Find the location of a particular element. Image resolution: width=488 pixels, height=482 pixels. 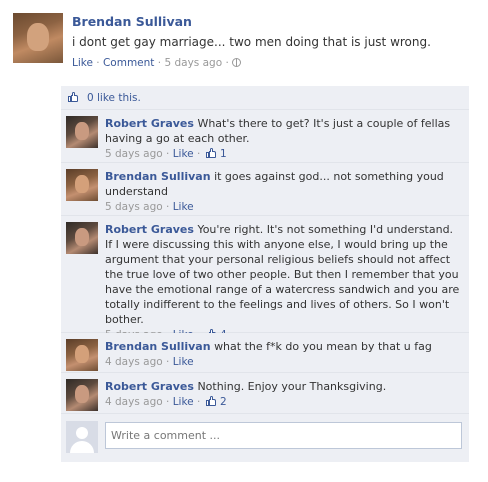

likes-summary-row: 0 like this. is located at coordinates (265, 98).